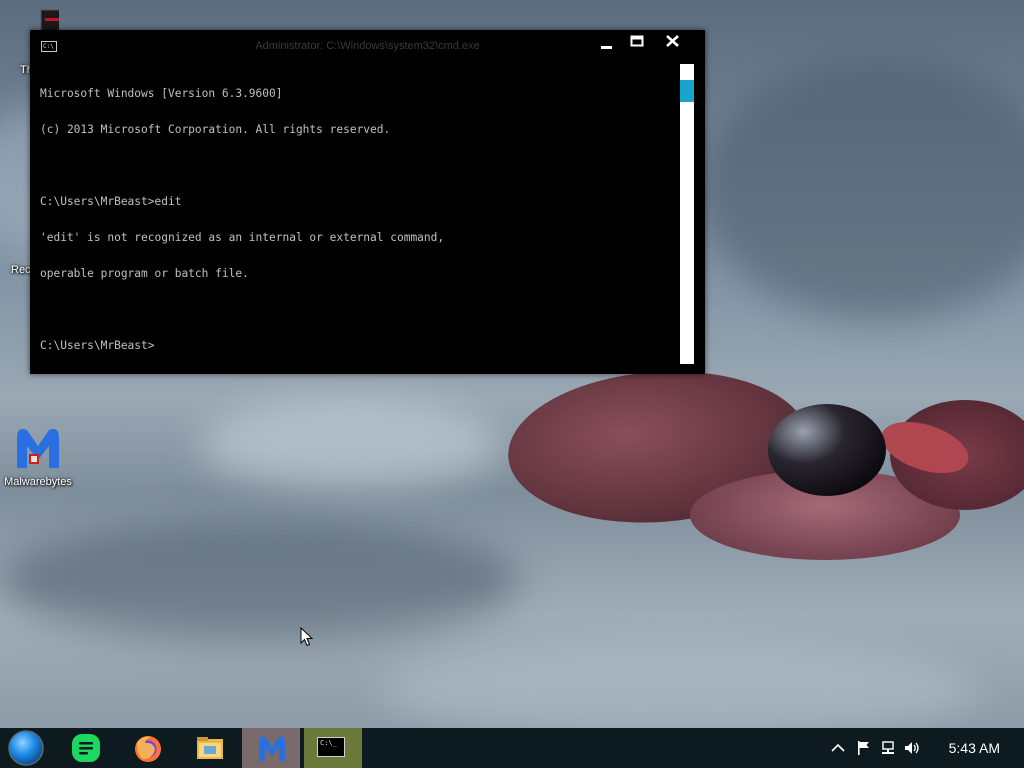 This screenshot has width=1024, height=768. I want to click on cmd-icon: C:\_, so click(331, 747).